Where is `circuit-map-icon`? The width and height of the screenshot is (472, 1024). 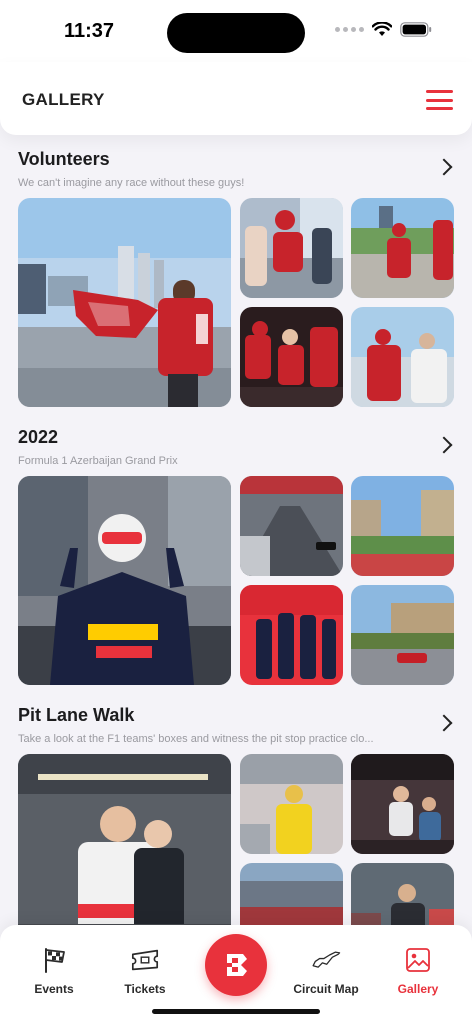 circuit-map-icon is located at coordinates (326, 960).